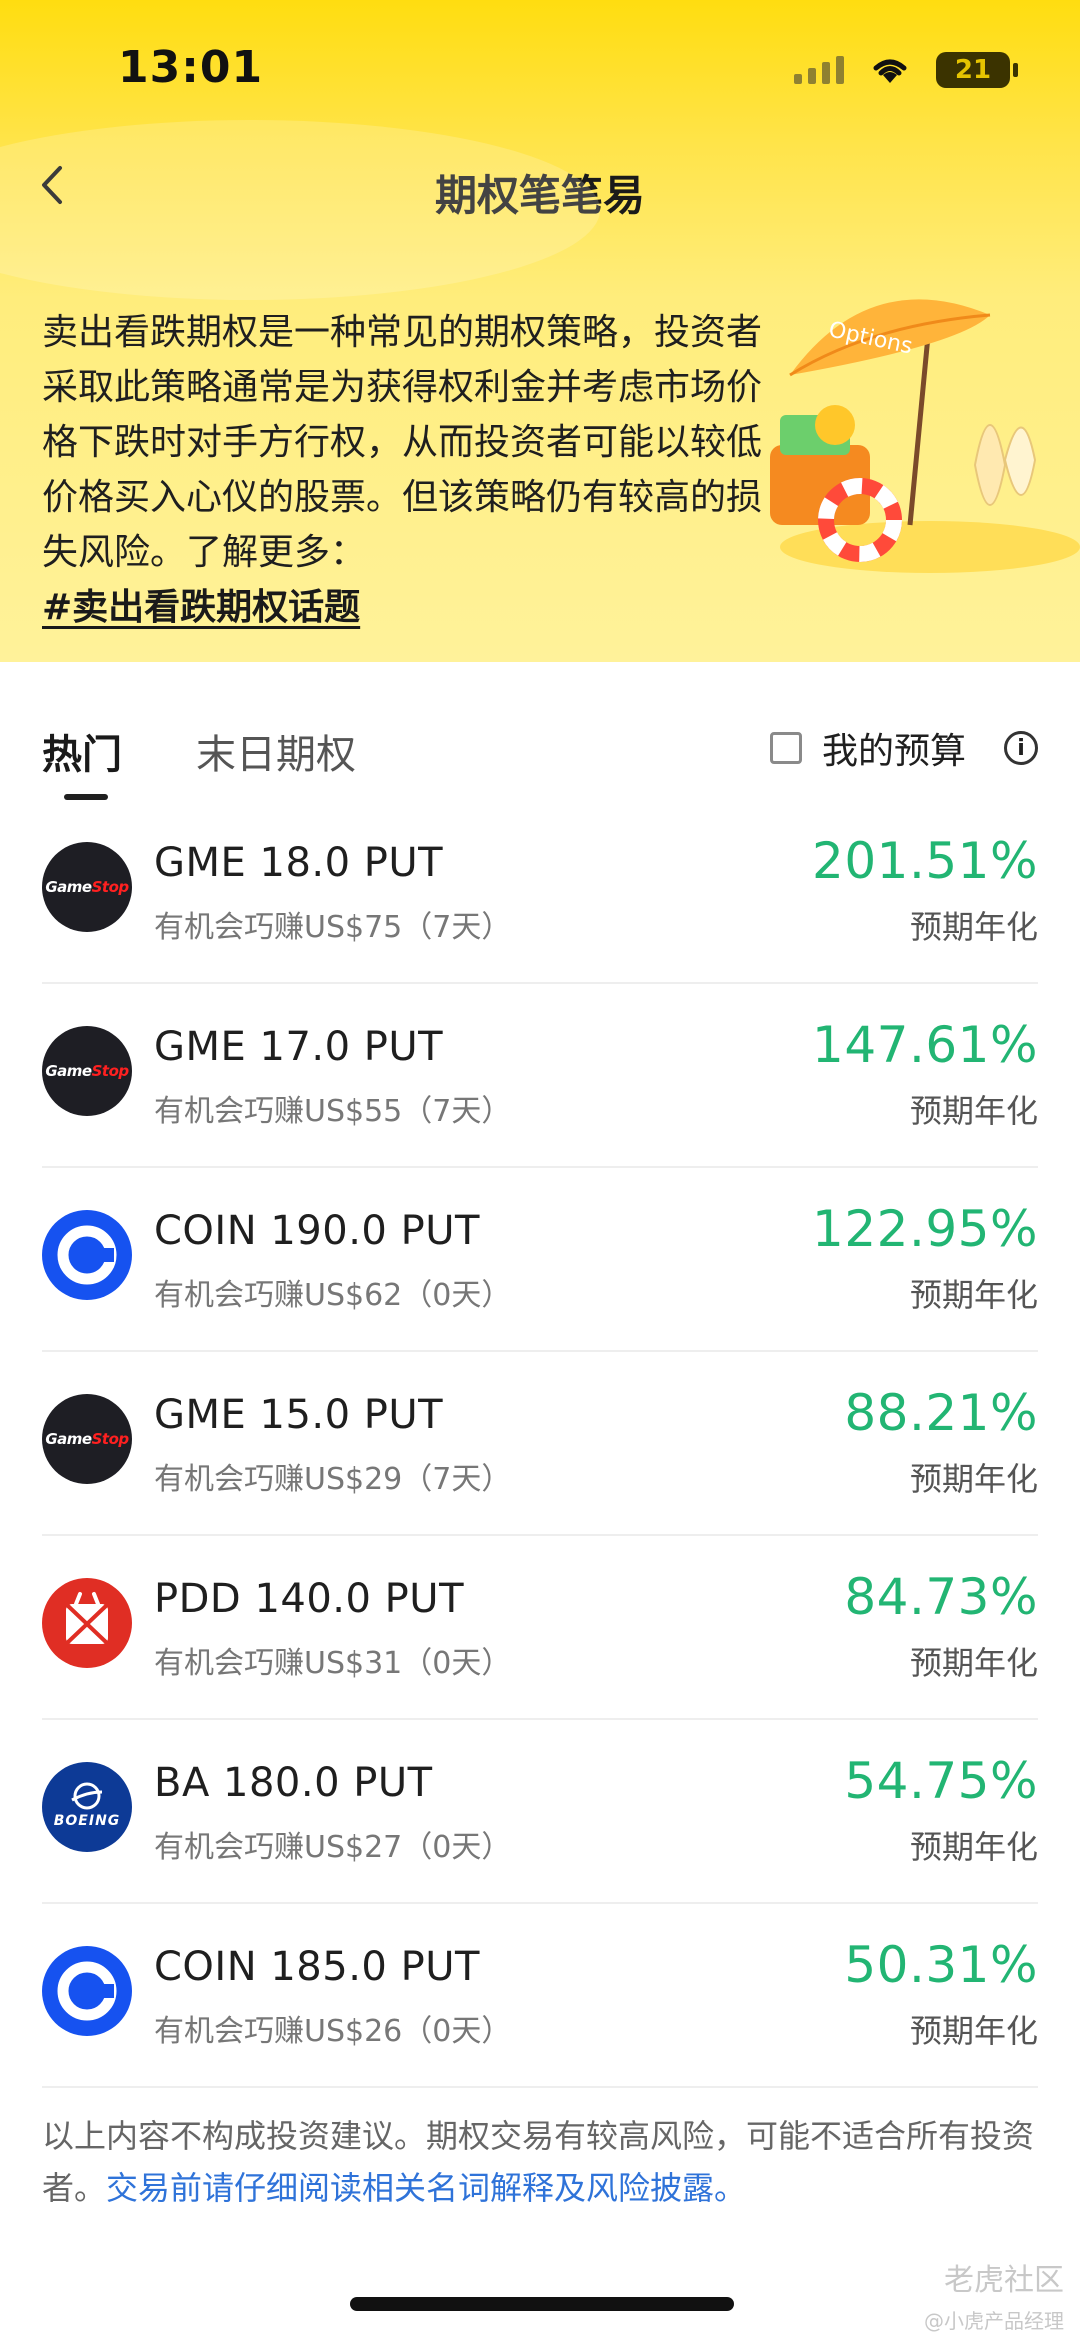 This screenshot has width=1080, height=2337. Describe the element at coordinates (82, 751) in the screenshot. I see `tab-hot: 热门` at that location.